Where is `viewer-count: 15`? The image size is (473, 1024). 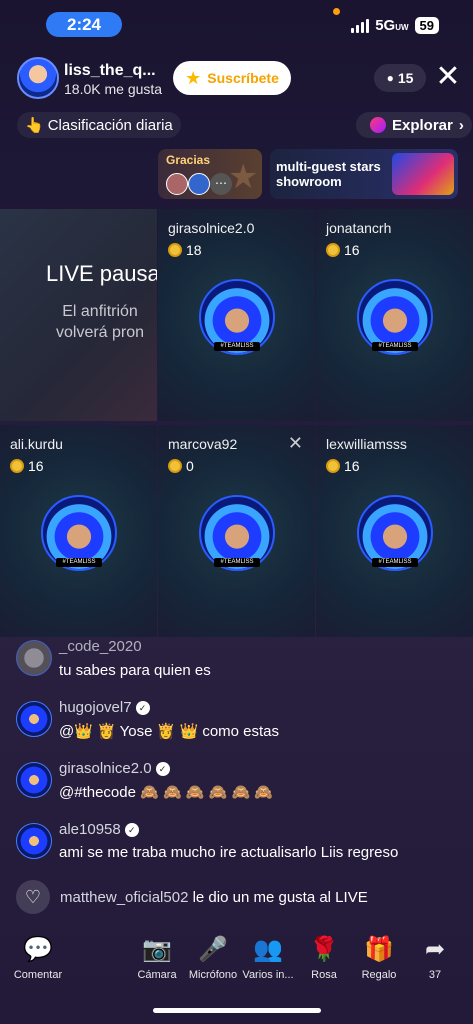 viewer-count: 15 is located at coordinates (405, 78).